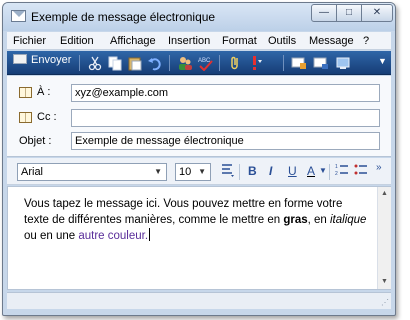 The image size is (410, 320). What do you see at coordinates (47, 117) in the screenshot?
I see `cc-label: Cc :` at bounding box center [47, 117].